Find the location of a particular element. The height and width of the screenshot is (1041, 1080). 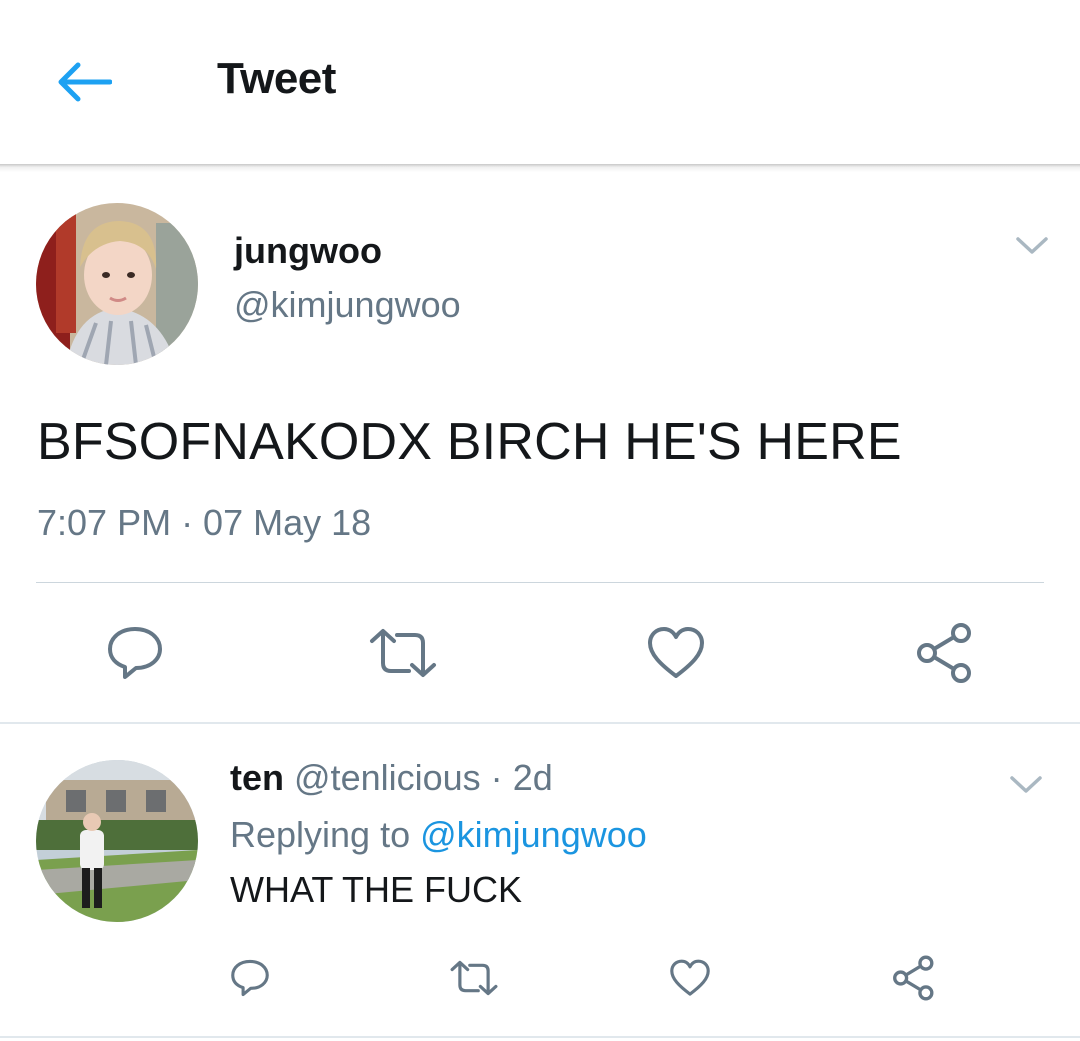

tweet-text: BFSOFNAKODX BIRCH HE'S HERE is located at coordinates (469, 442).